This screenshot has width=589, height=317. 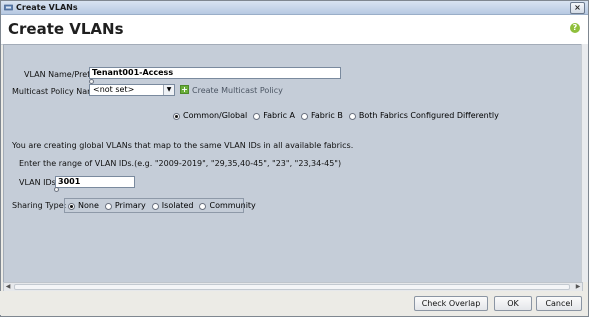 I want to click on dialog-footer: Check Overlap OK Cancel, so click(x=293, y=303).